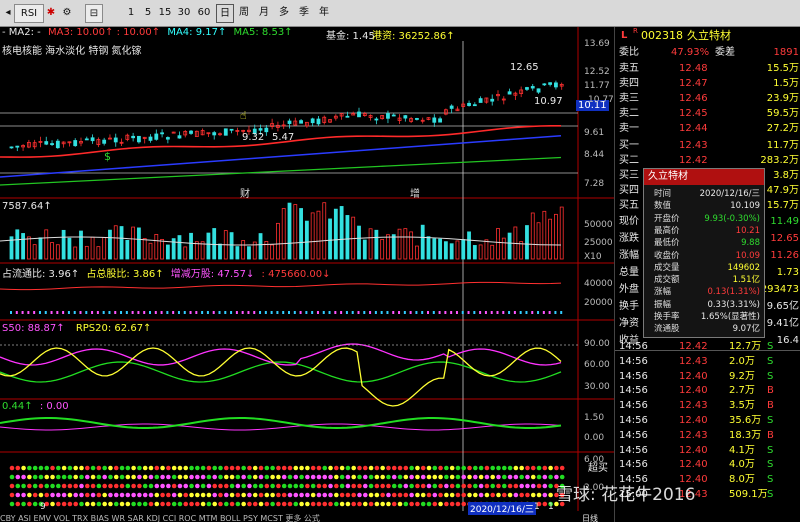  Describe the element at coordinates (633, 465) in the screenshot. I see `tick-time: 14:56` at that location.